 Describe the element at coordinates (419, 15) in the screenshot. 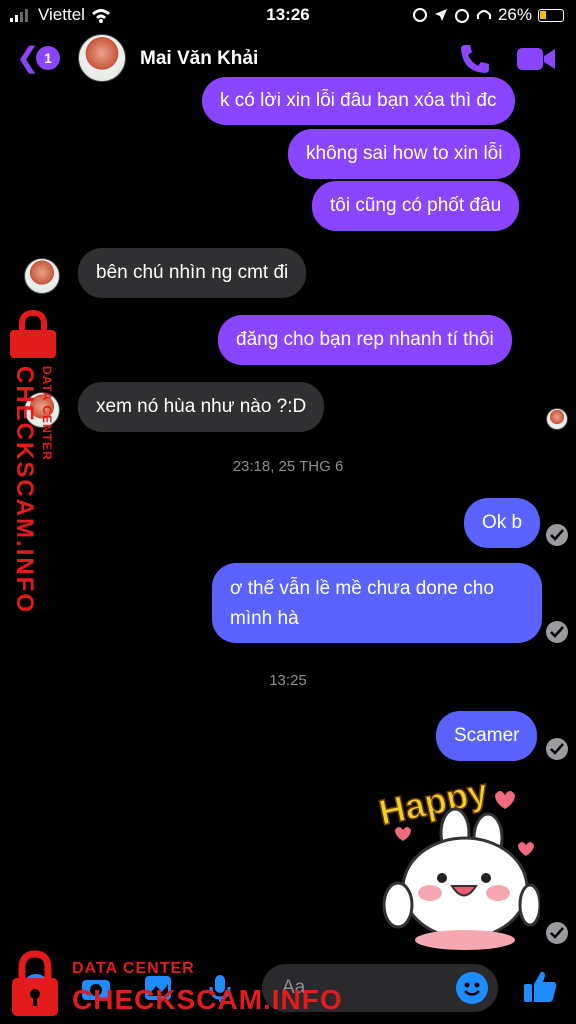

I see `screen-rotation-lock-icon` at that location.